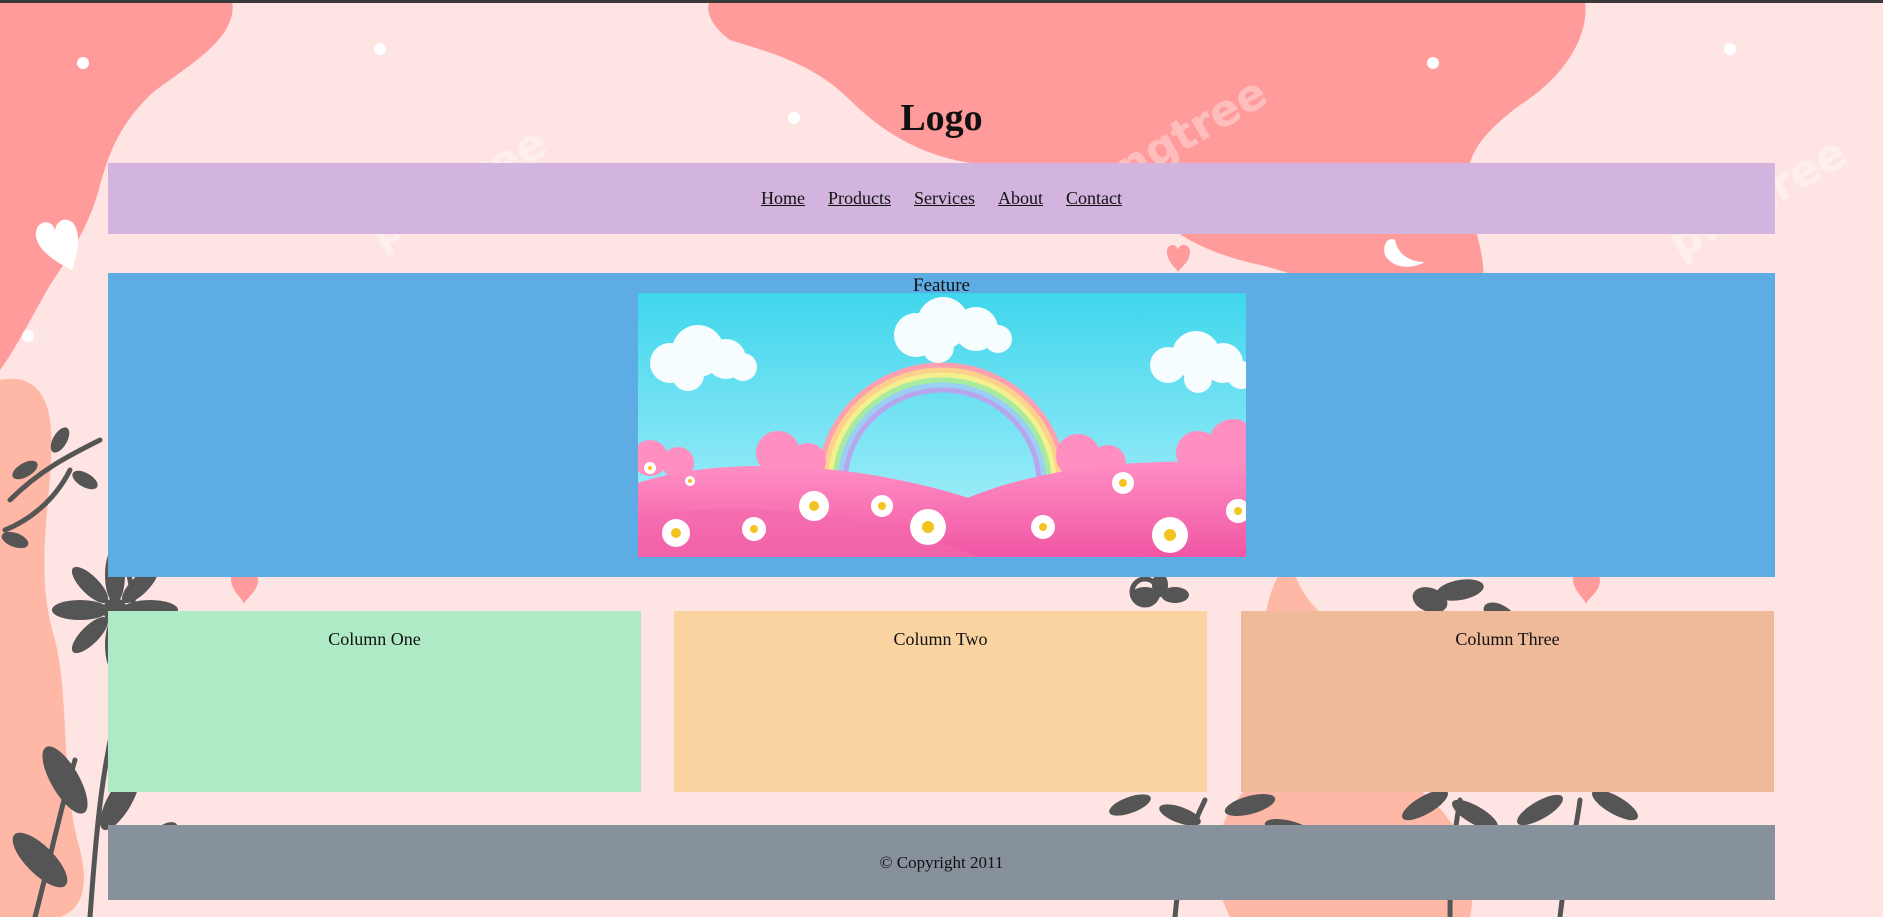  I want to click on nav-link-home: Home, so click(783, 198).